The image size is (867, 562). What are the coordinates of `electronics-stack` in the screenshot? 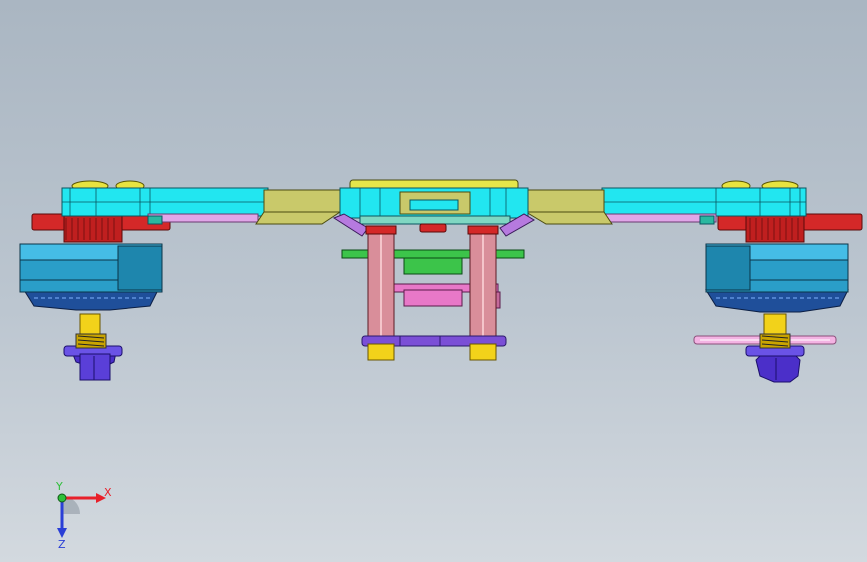 It's located at (433, 293).